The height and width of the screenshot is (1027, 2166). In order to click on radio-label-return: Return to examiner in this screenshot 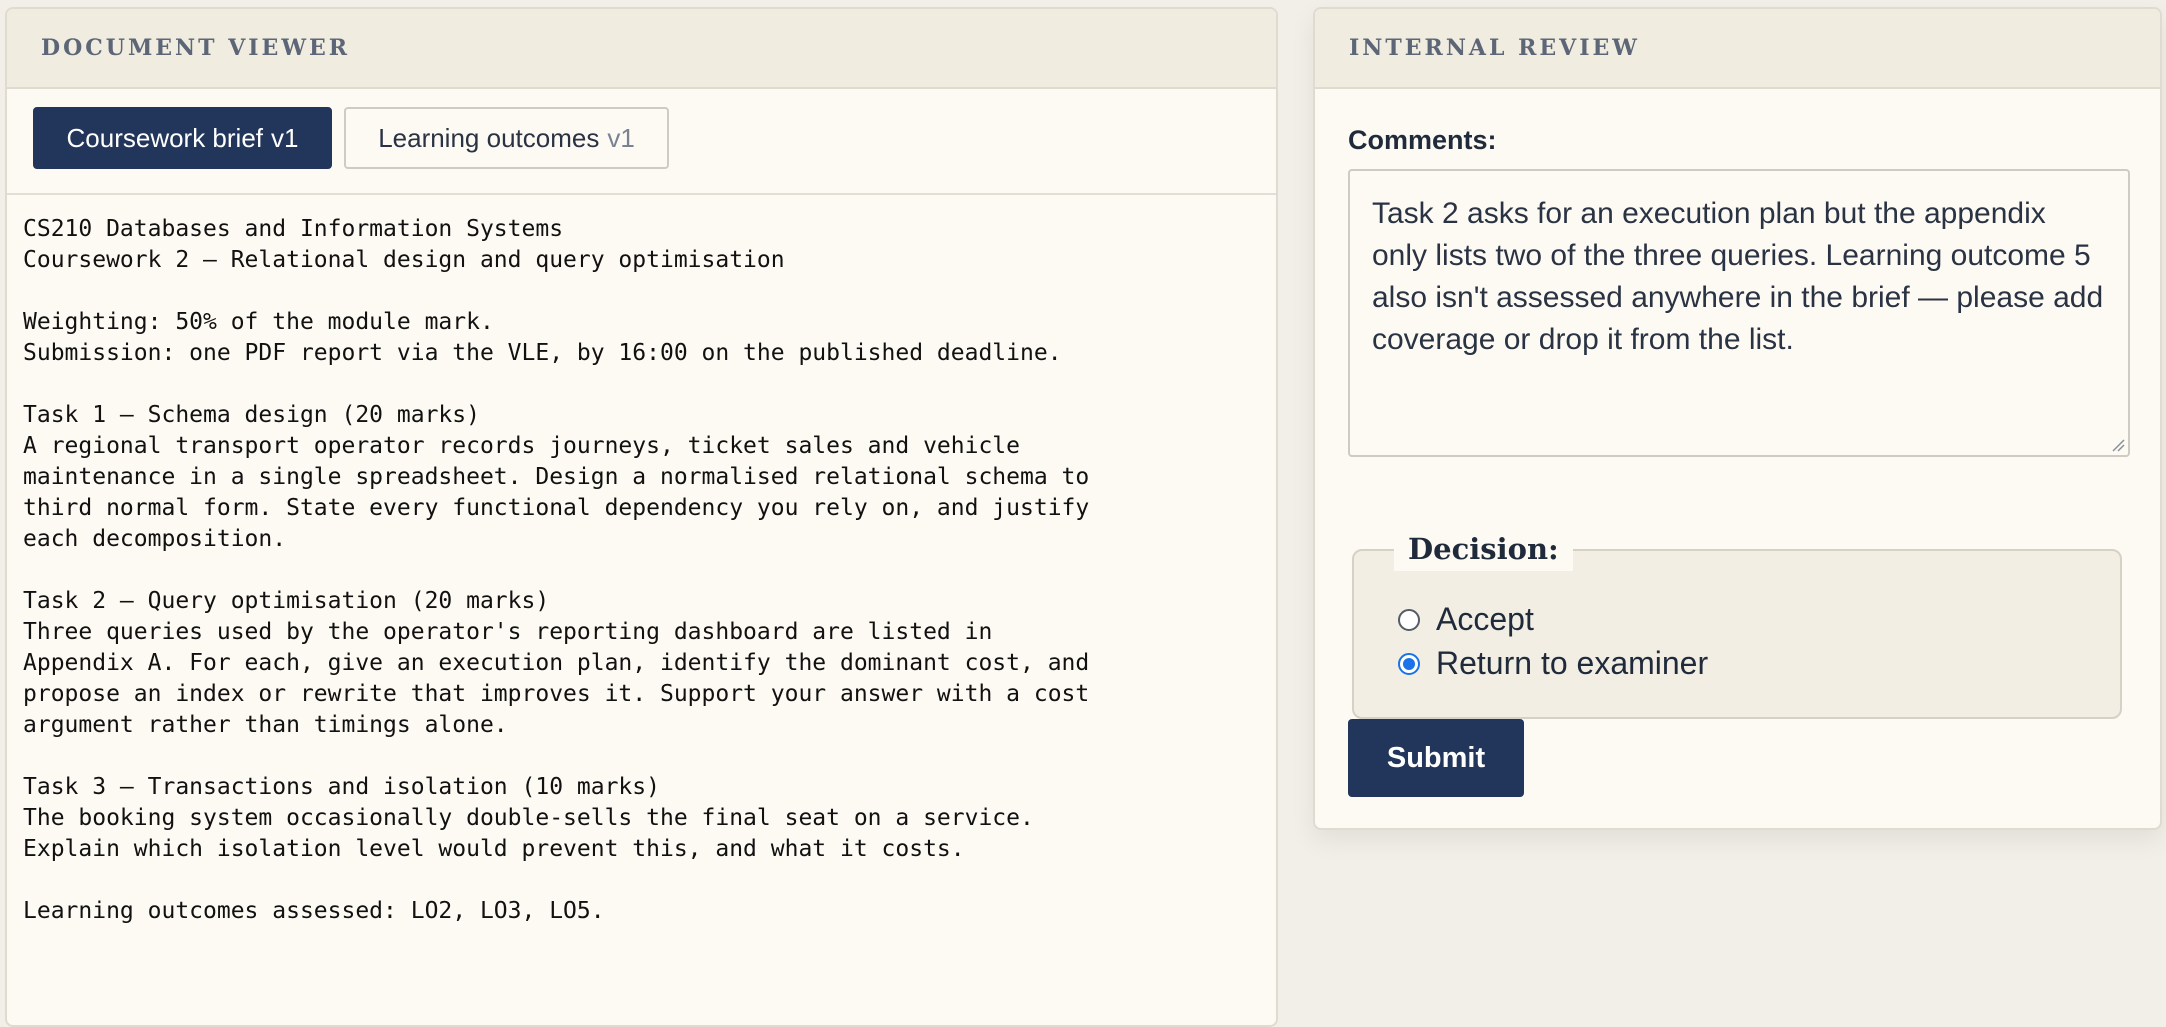, I will do `click(1572, 663)`.